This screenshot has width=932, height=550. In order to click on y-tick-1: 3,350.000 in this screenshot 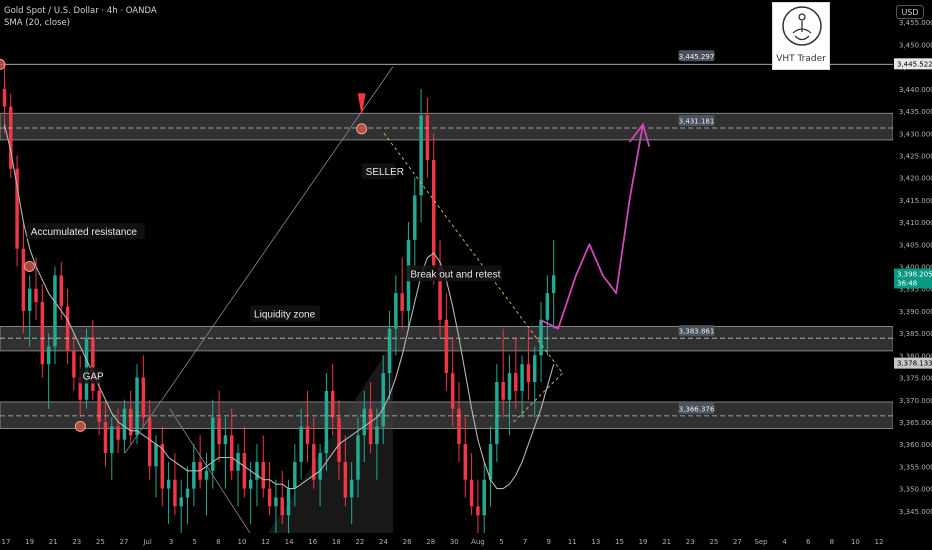, I will do `click(915, 490)`.